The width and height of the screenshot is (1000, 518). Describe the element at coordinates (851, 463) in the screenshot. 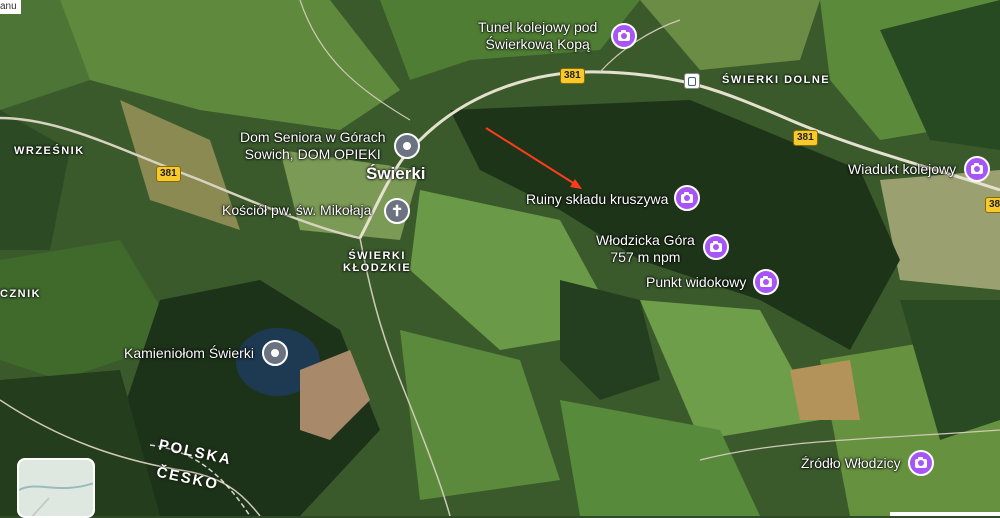

I see `place-label-zrodlo: Źródło Włodzicy` at that location.